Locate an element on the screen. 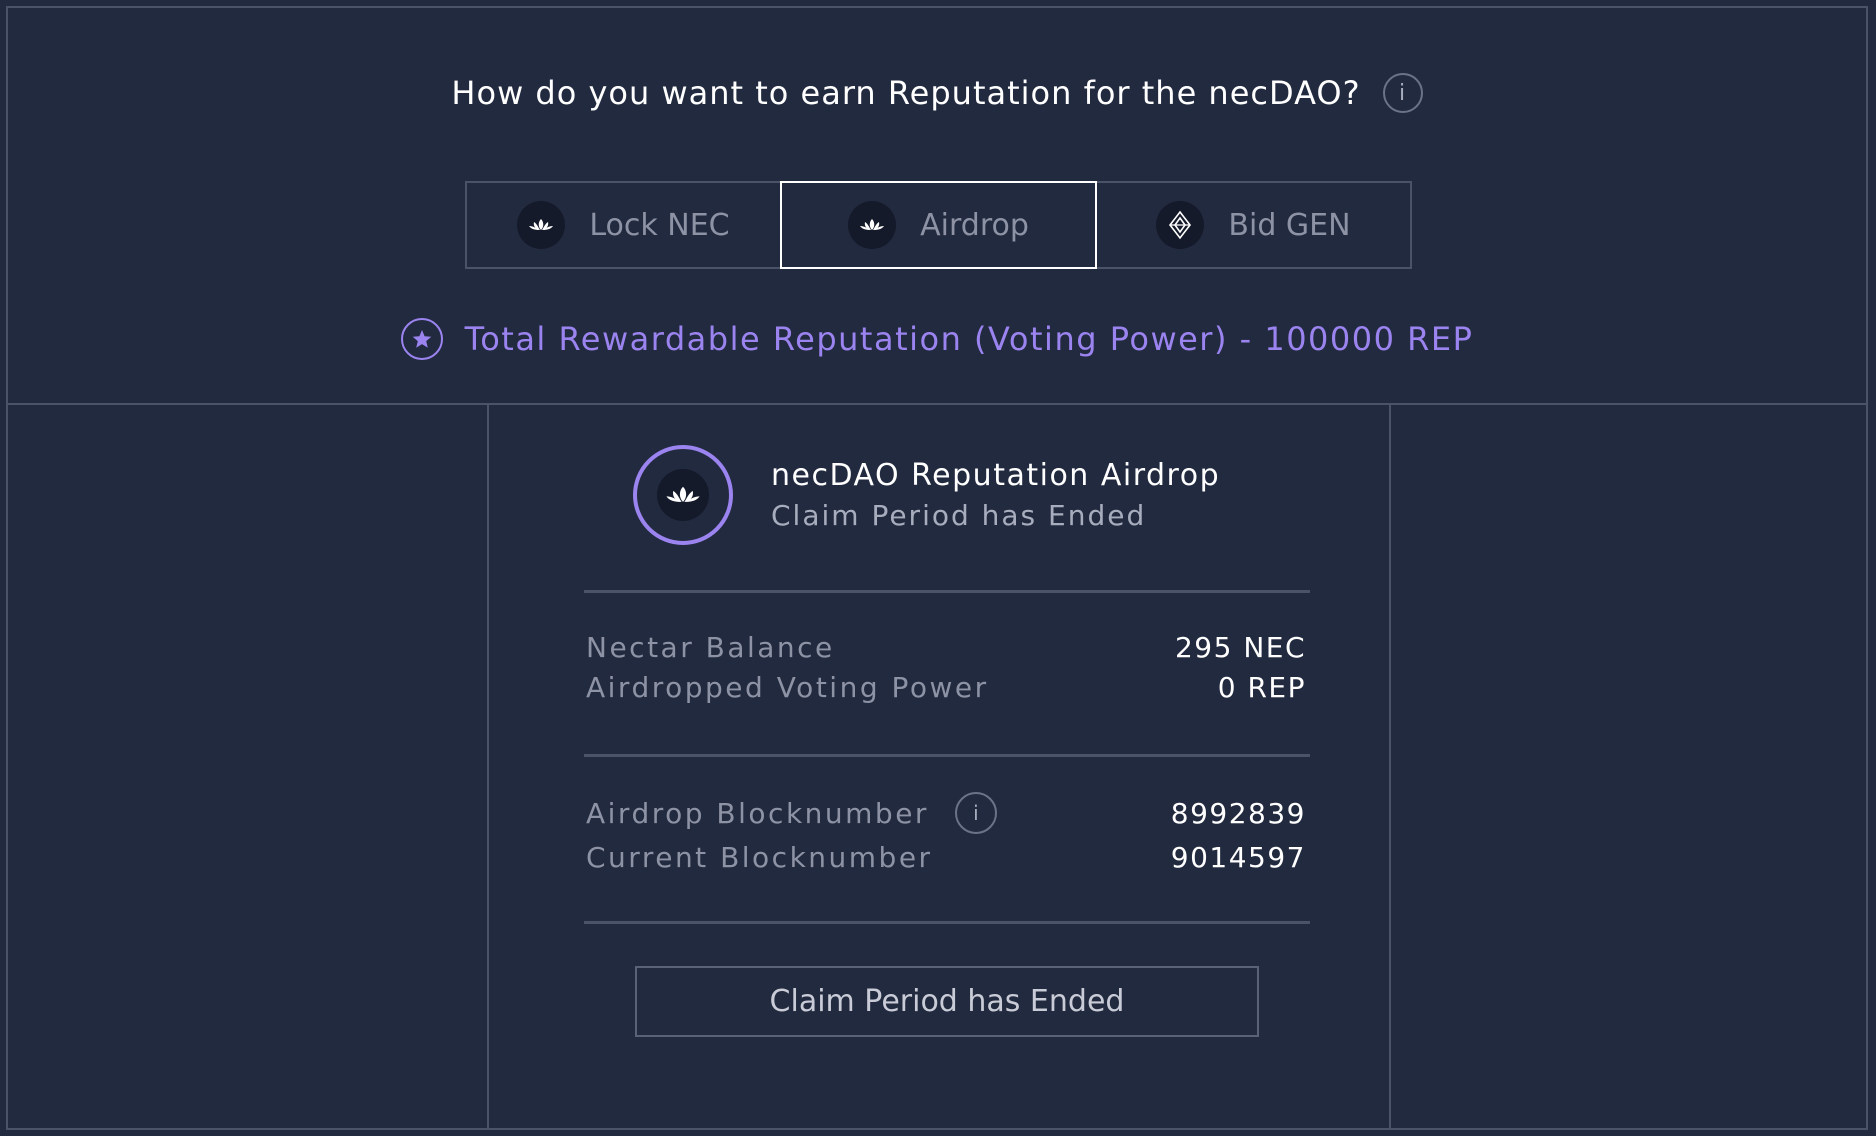 The image size is (1876, 1136). airdrop-status: Claim Period has Ended is located at coordinates (959, 515).